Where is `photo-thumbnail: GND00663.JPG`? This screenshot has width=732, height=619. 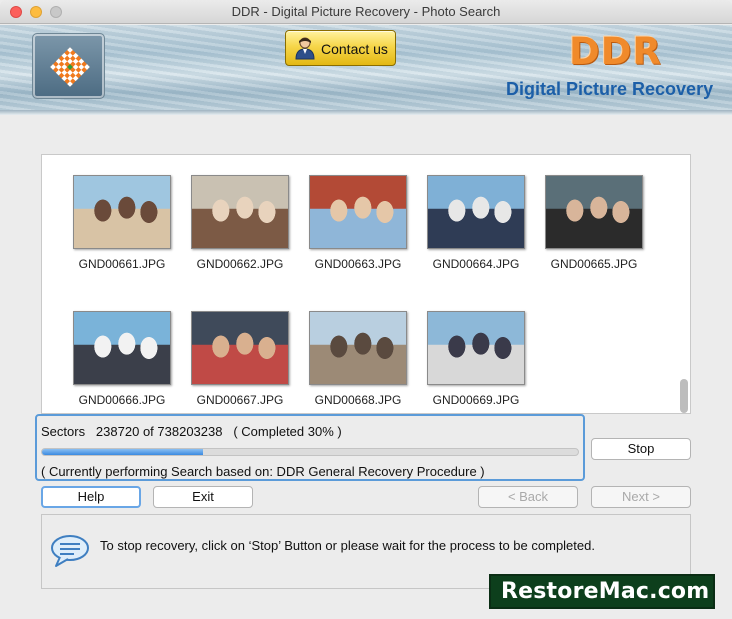 photo-thumbnail: GND00663.JPG is located at coordinates (355, 230).